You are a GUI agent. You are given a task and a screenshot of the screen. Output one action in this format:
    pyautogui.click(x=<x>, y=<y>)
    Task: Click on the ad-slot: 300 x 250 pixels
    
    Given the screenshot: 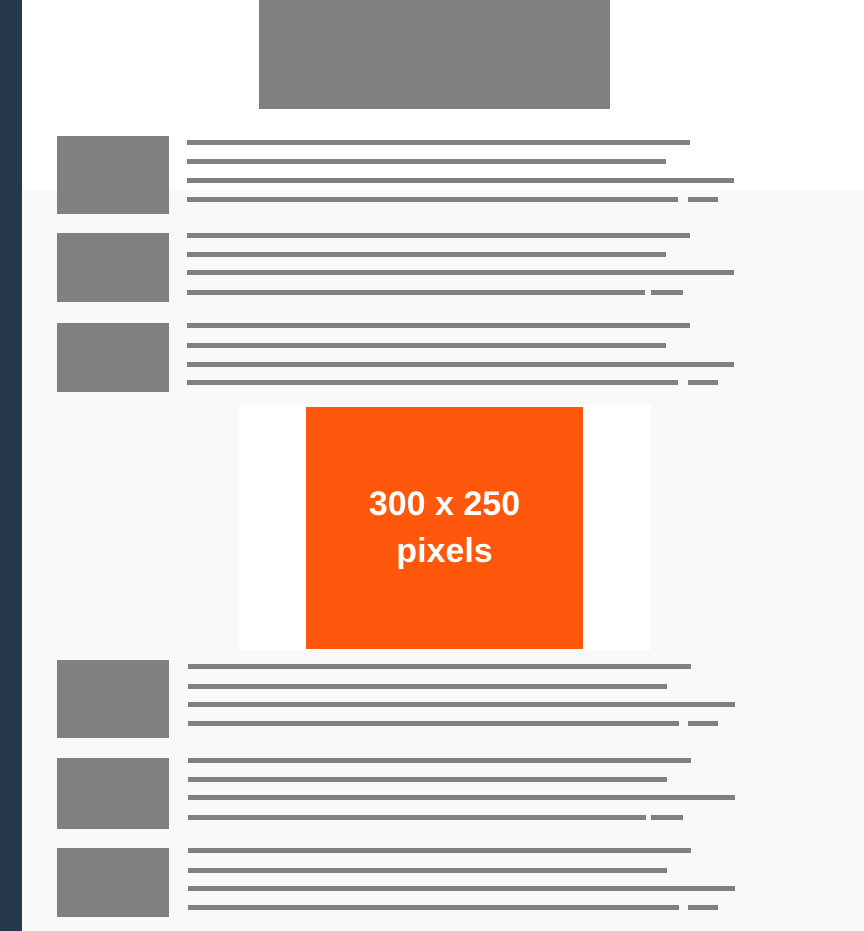 What is the action you would take?
    pyautogui.click(x=445, y=527)
    